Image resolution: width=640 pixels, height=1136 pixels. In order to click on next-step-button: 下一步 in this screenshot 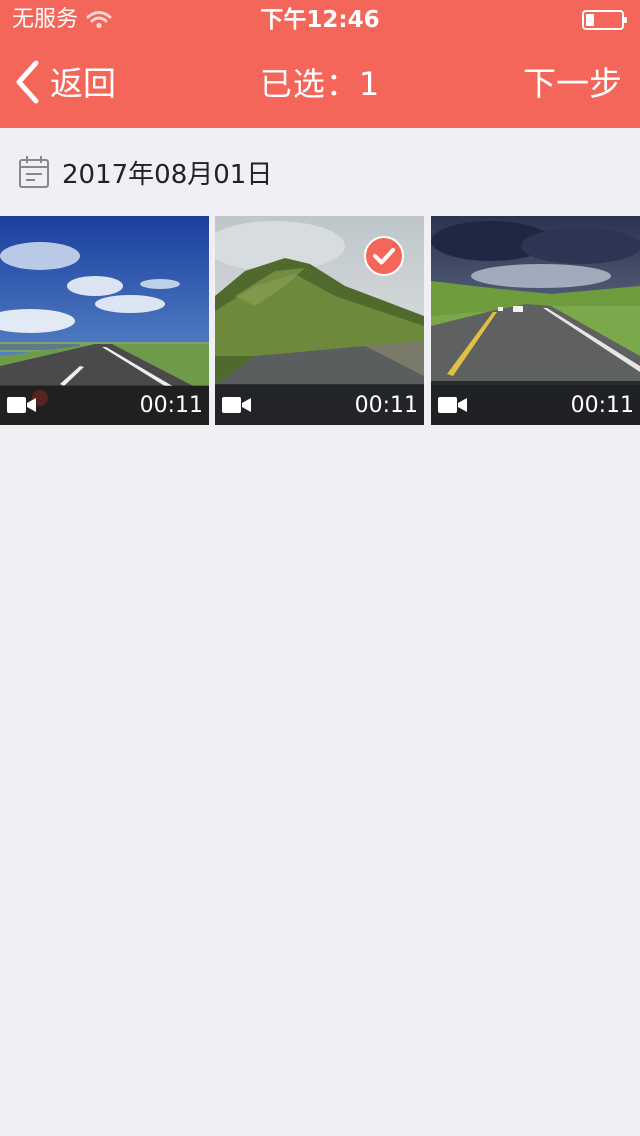, I will do `click(572, 84)`.